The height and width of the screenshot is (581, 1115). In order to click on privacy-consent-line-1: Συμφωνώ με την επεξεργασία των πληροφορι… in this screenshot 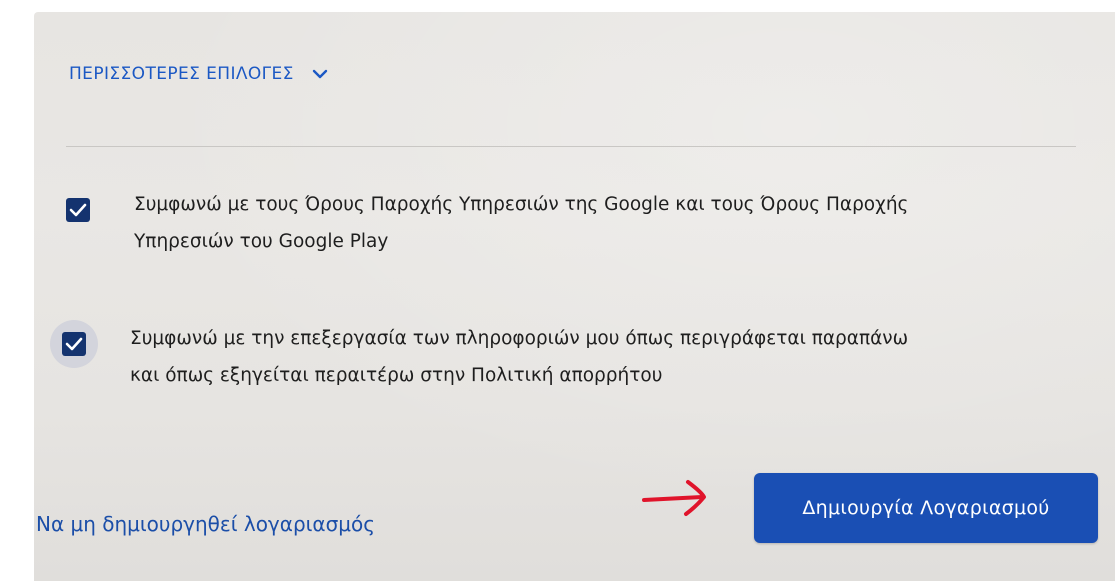, I will do `click(519, 338)`.